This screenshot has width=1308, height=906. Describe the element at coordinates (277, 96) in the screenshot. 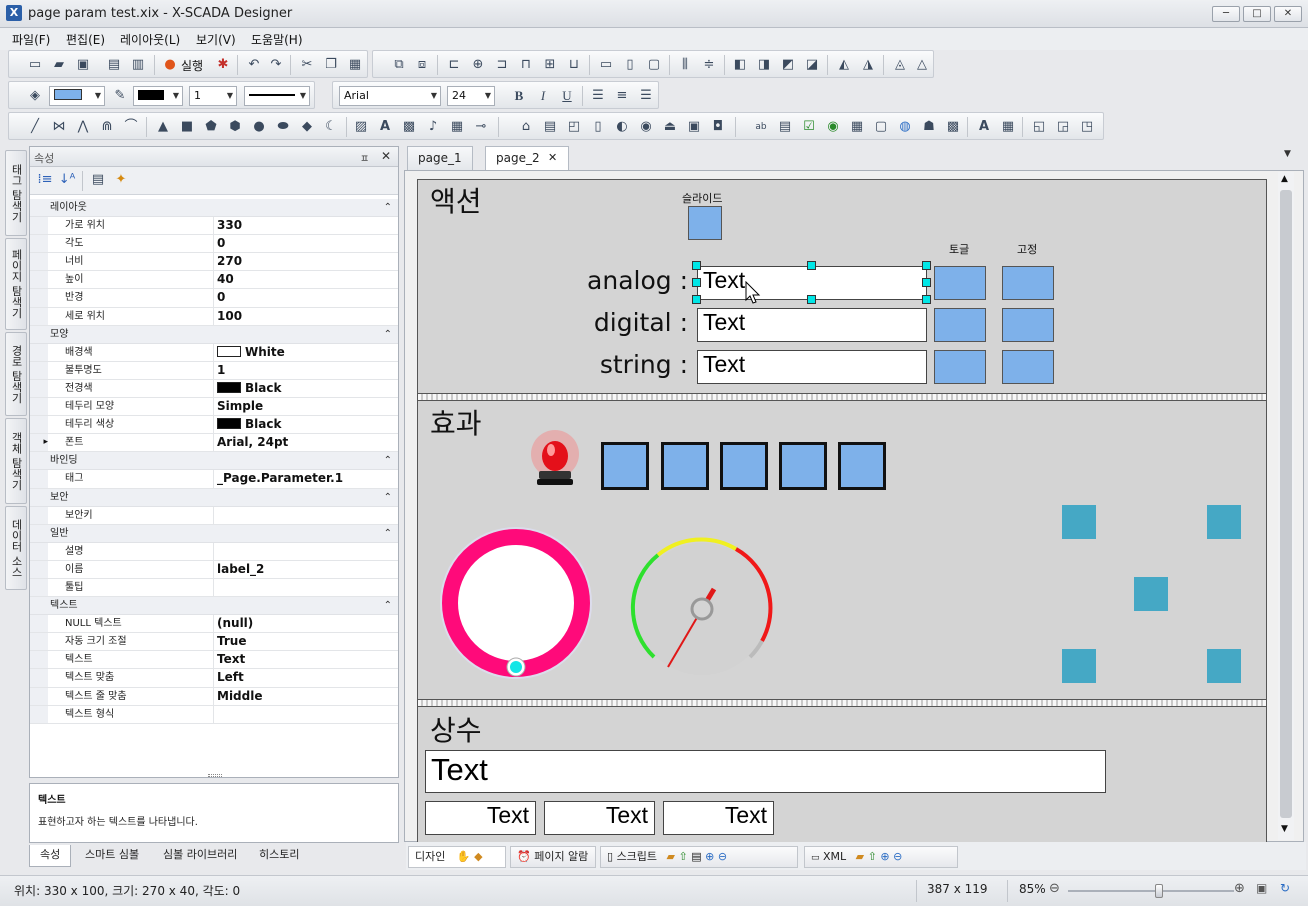

I see `line-style-select: ▼` at that location.